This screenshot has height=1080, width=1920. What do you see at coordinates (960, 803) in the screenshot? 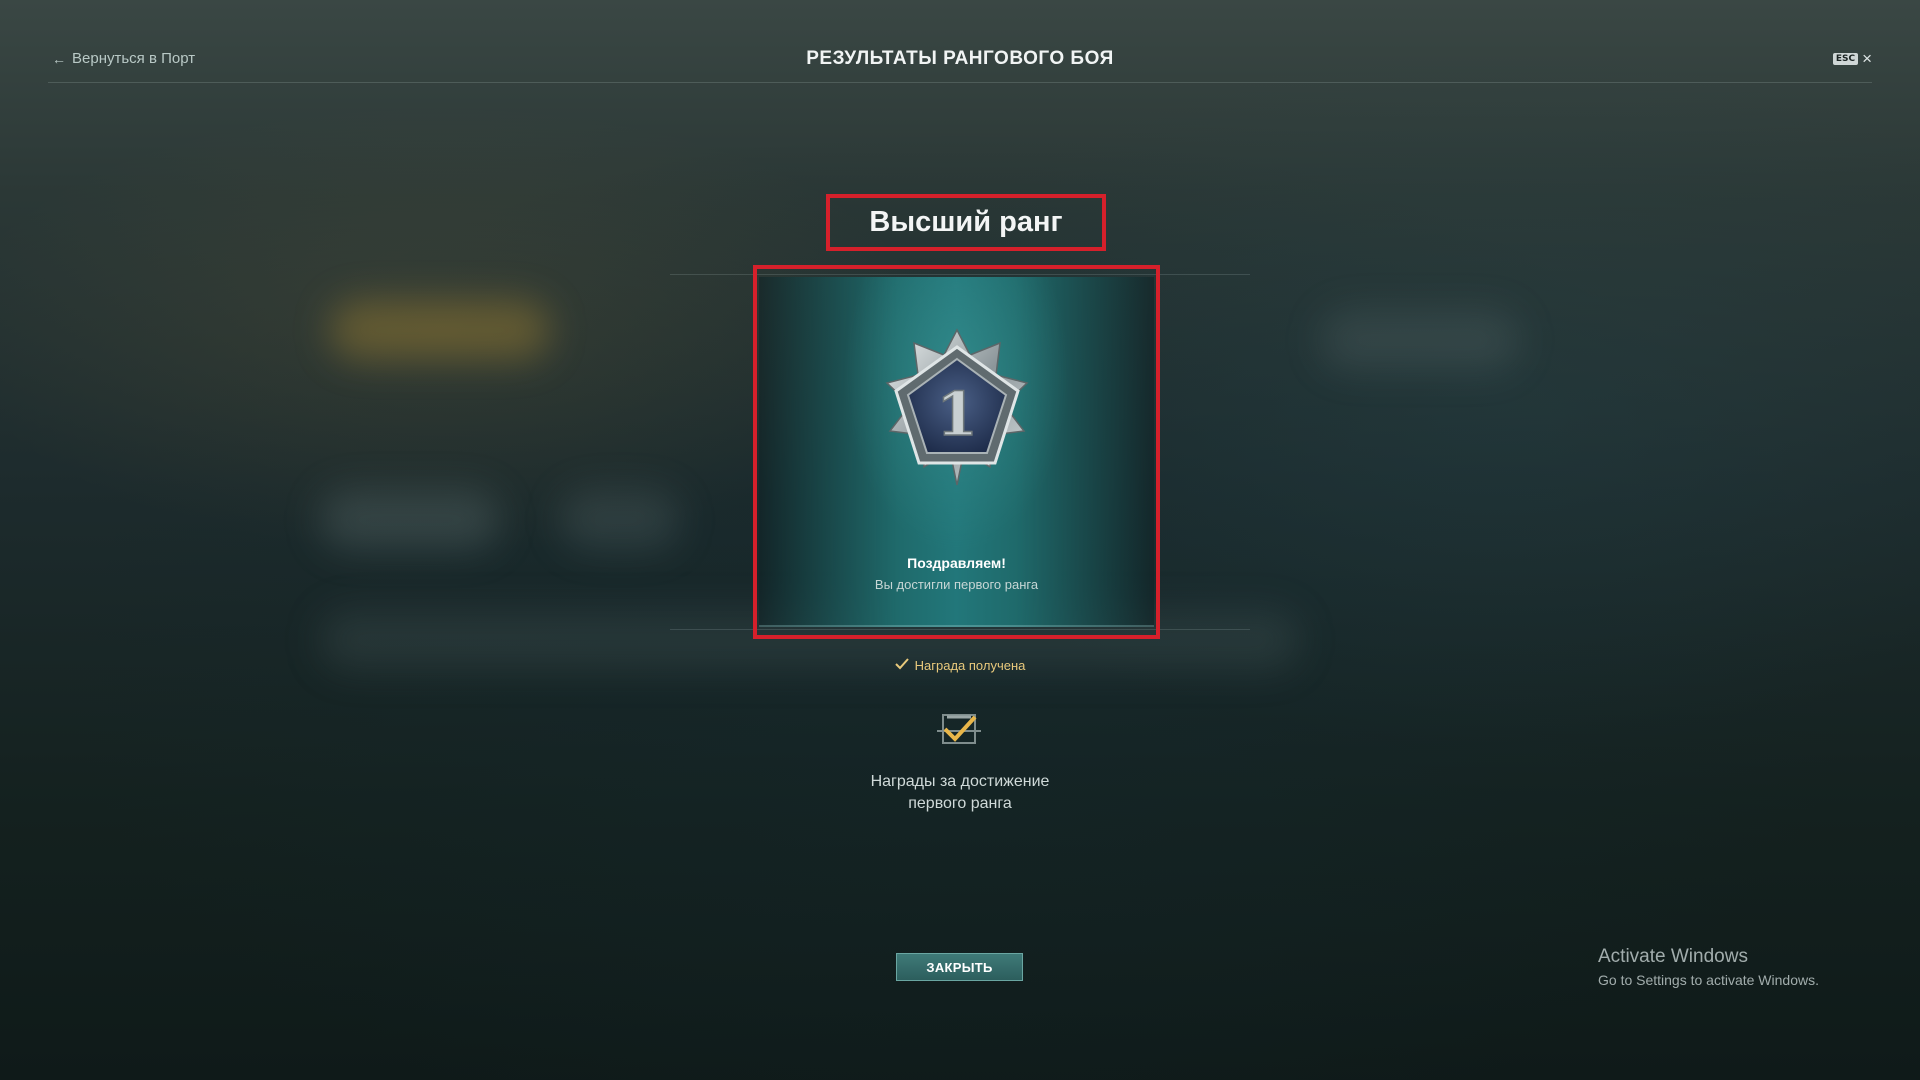
I see `reward-title-line2: первого ранга` at bounding box center [960, 803].